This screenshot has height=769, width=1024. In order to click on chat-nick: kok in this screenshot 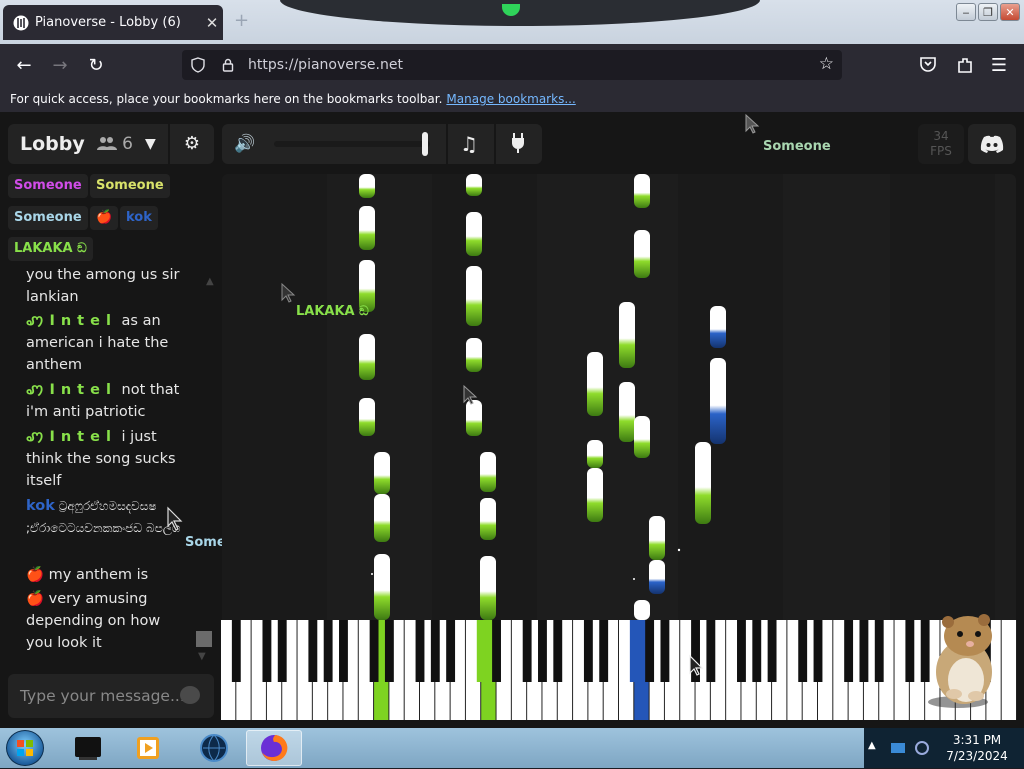, I will do `click(40, 506)`.